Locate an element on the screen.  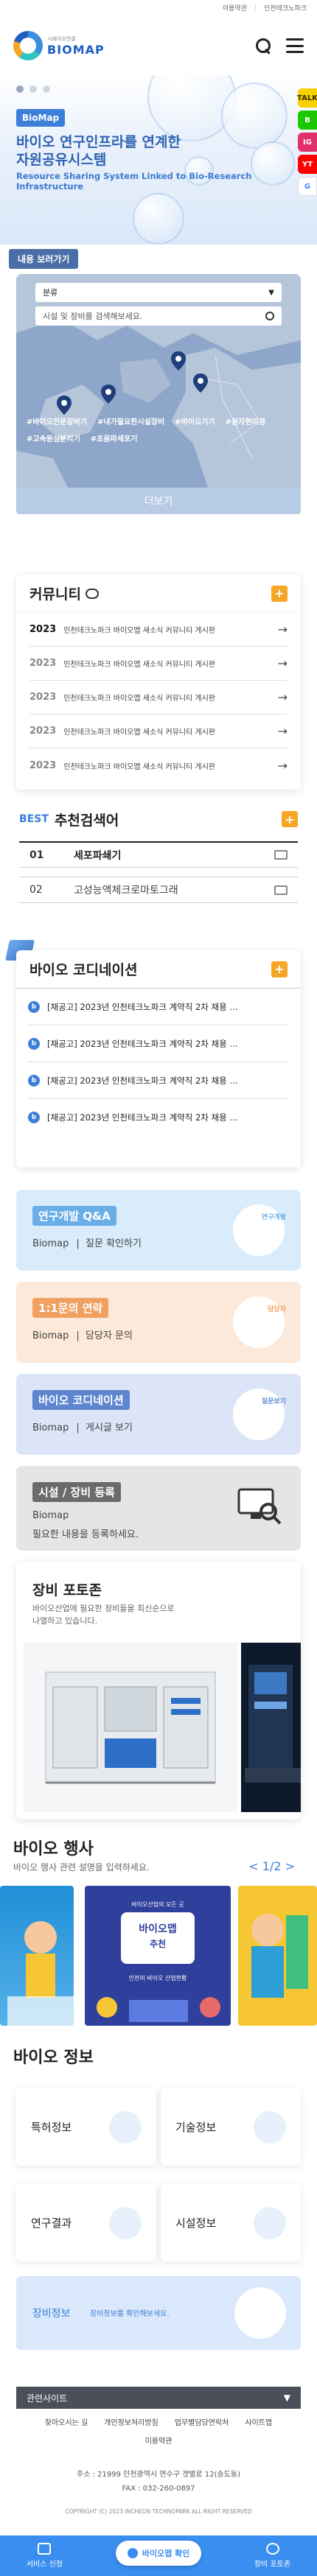
monitor-icon is located at coordinates (281, 890).